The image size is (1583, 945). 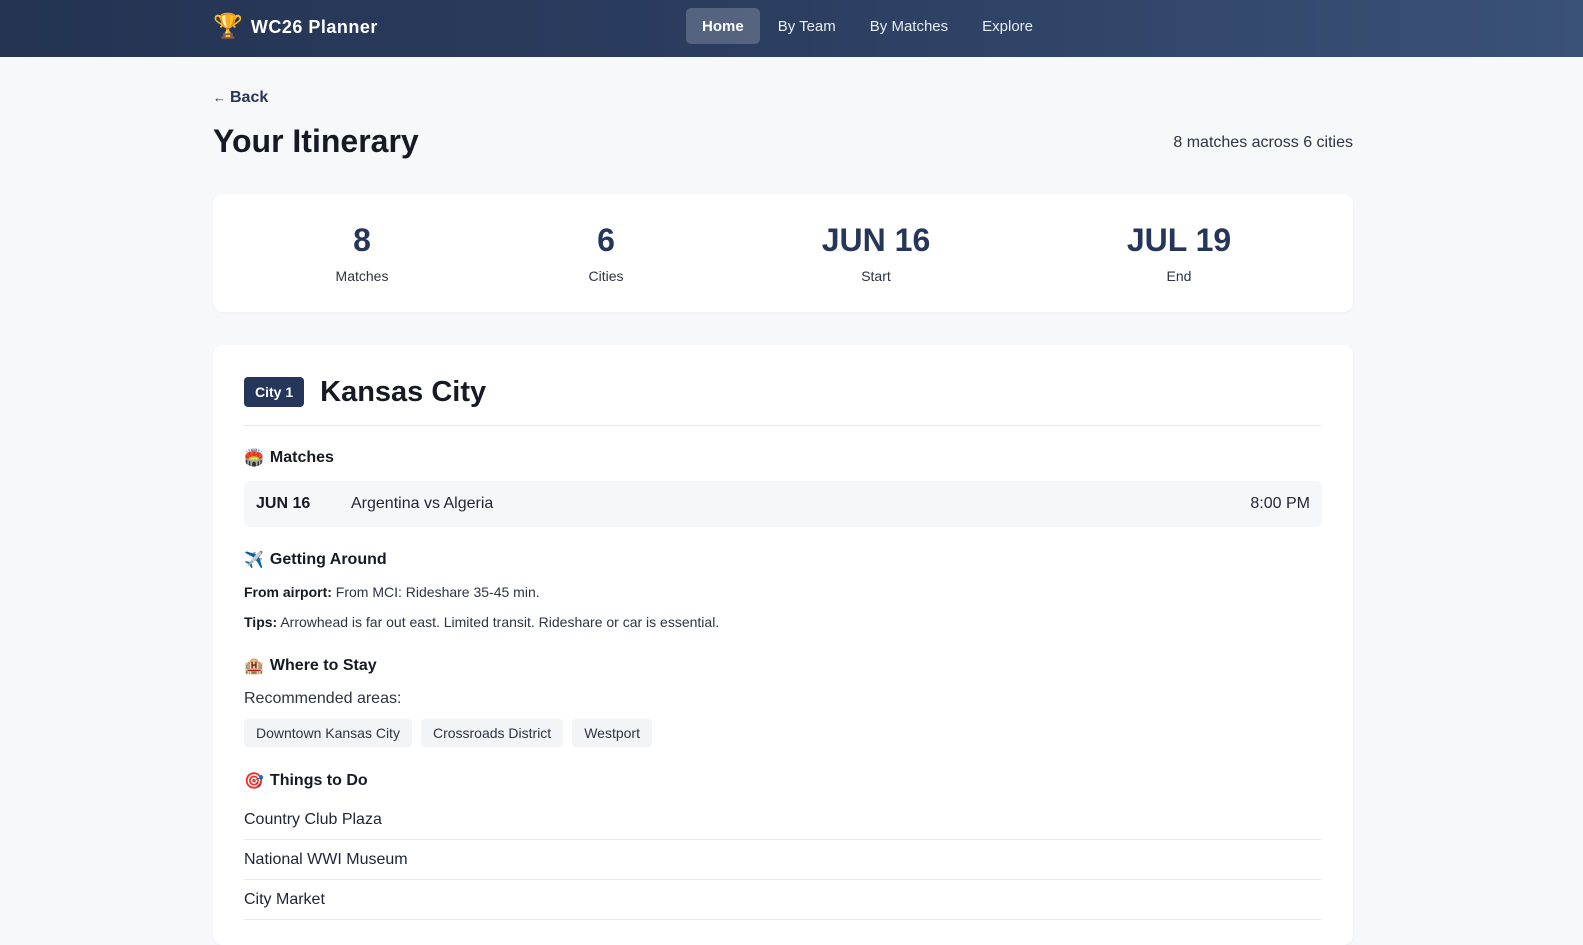 What do you see at coordinates (274, 392) in the screenshot?
I see `city-badge: City 1` at bounding box center [274, 392].